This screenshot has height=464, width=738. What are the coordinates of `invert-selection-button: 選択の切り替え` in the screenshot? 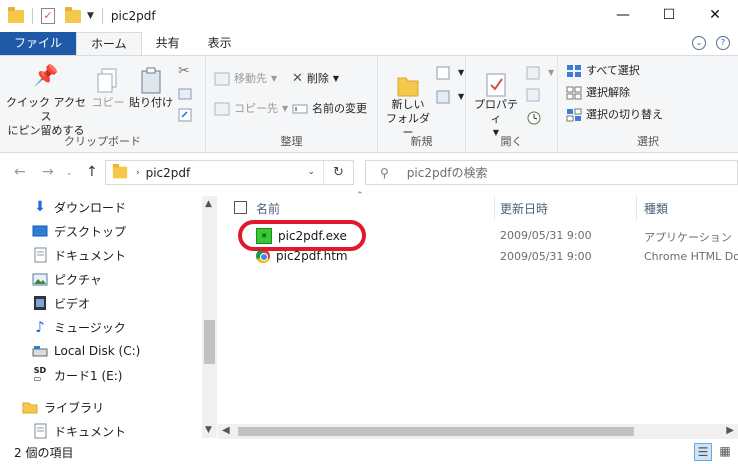 It's located at (614, 115).